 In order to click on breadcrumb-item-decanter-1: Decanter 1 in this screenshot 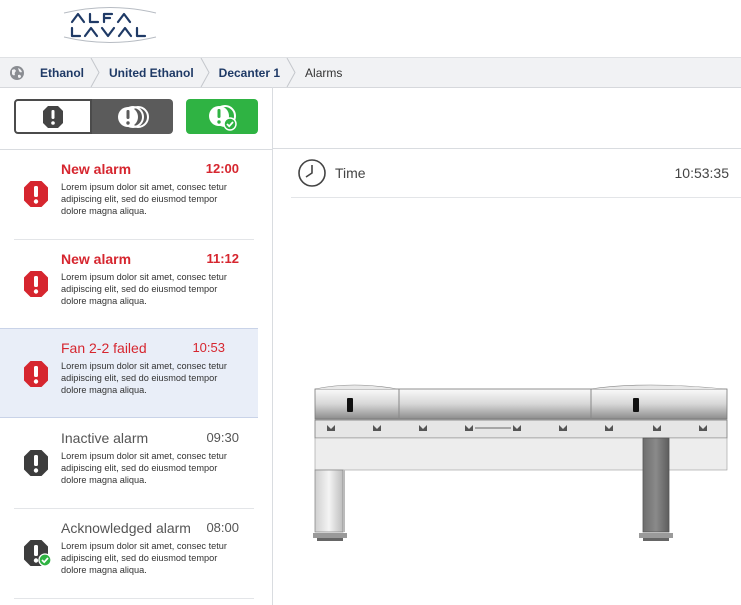, I will do `click(253, 72)`.